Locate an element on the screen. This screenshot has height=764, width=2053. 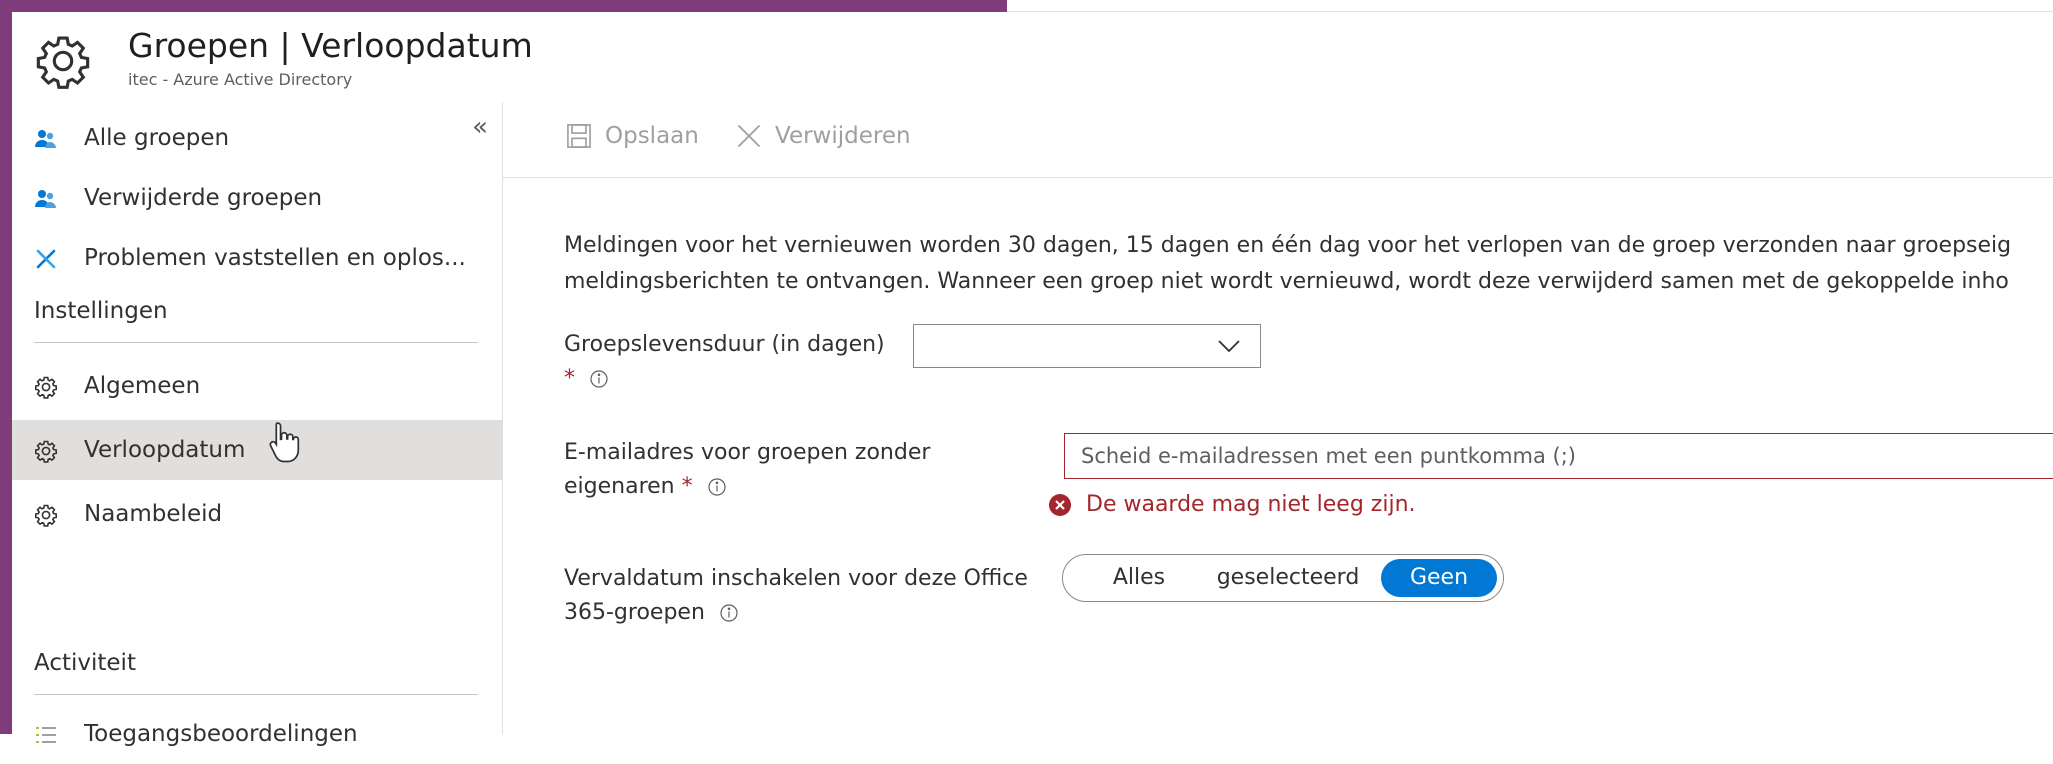
toggle-option-geselecteerd: geselecteerd is located at coordinates (1288, 578).